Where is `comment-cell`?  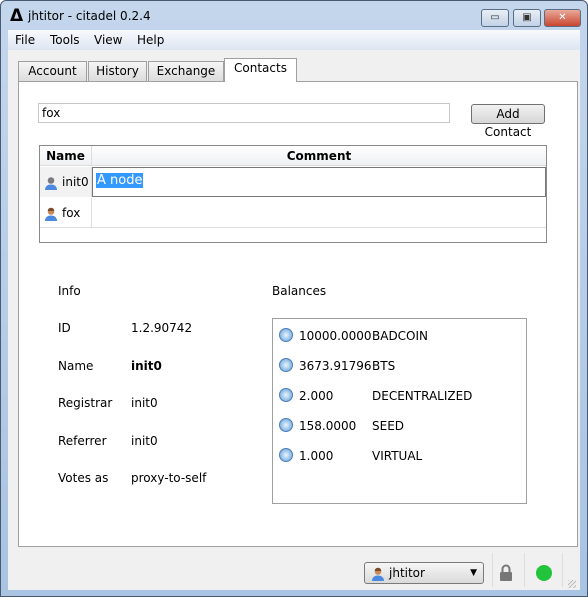 comment-cell is located at coordinates (319, 213).